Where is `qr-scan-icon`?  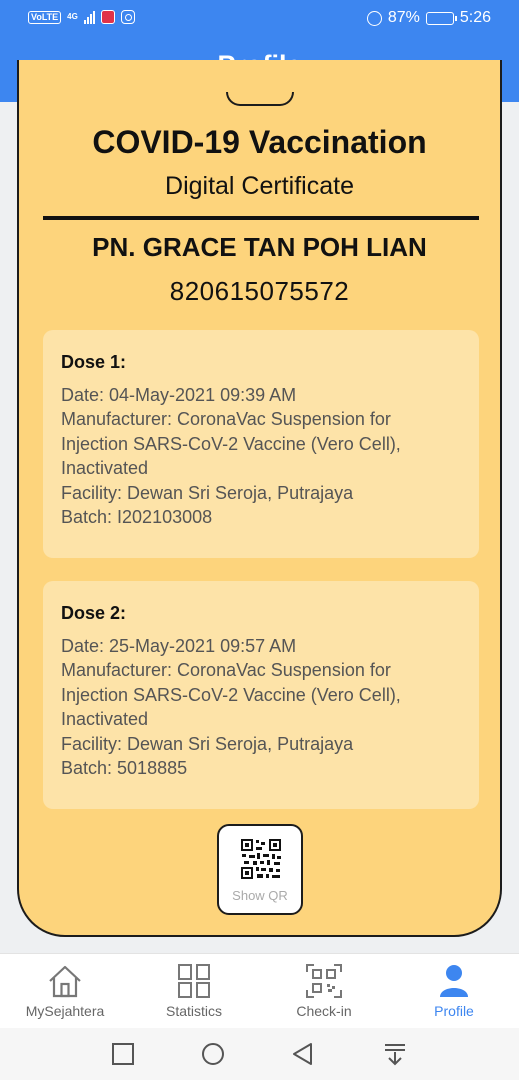 qr-scan-icon is located at coordinates (324, 981).